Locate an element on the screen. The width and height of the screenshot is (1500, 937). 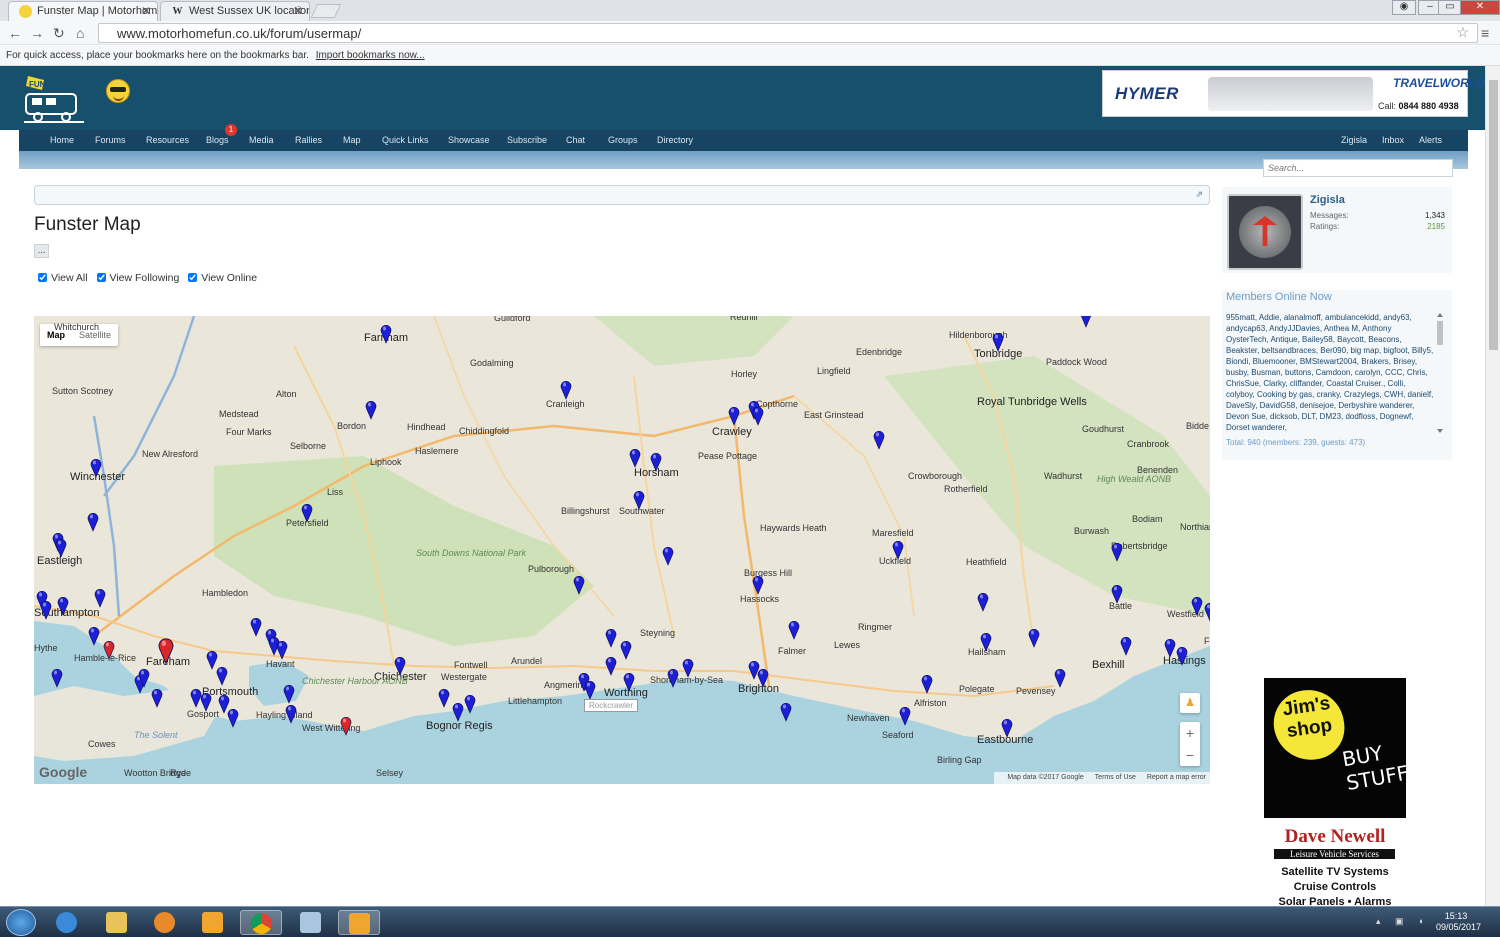
view-all-checkbox: View All is located at coordinates (63, 278).